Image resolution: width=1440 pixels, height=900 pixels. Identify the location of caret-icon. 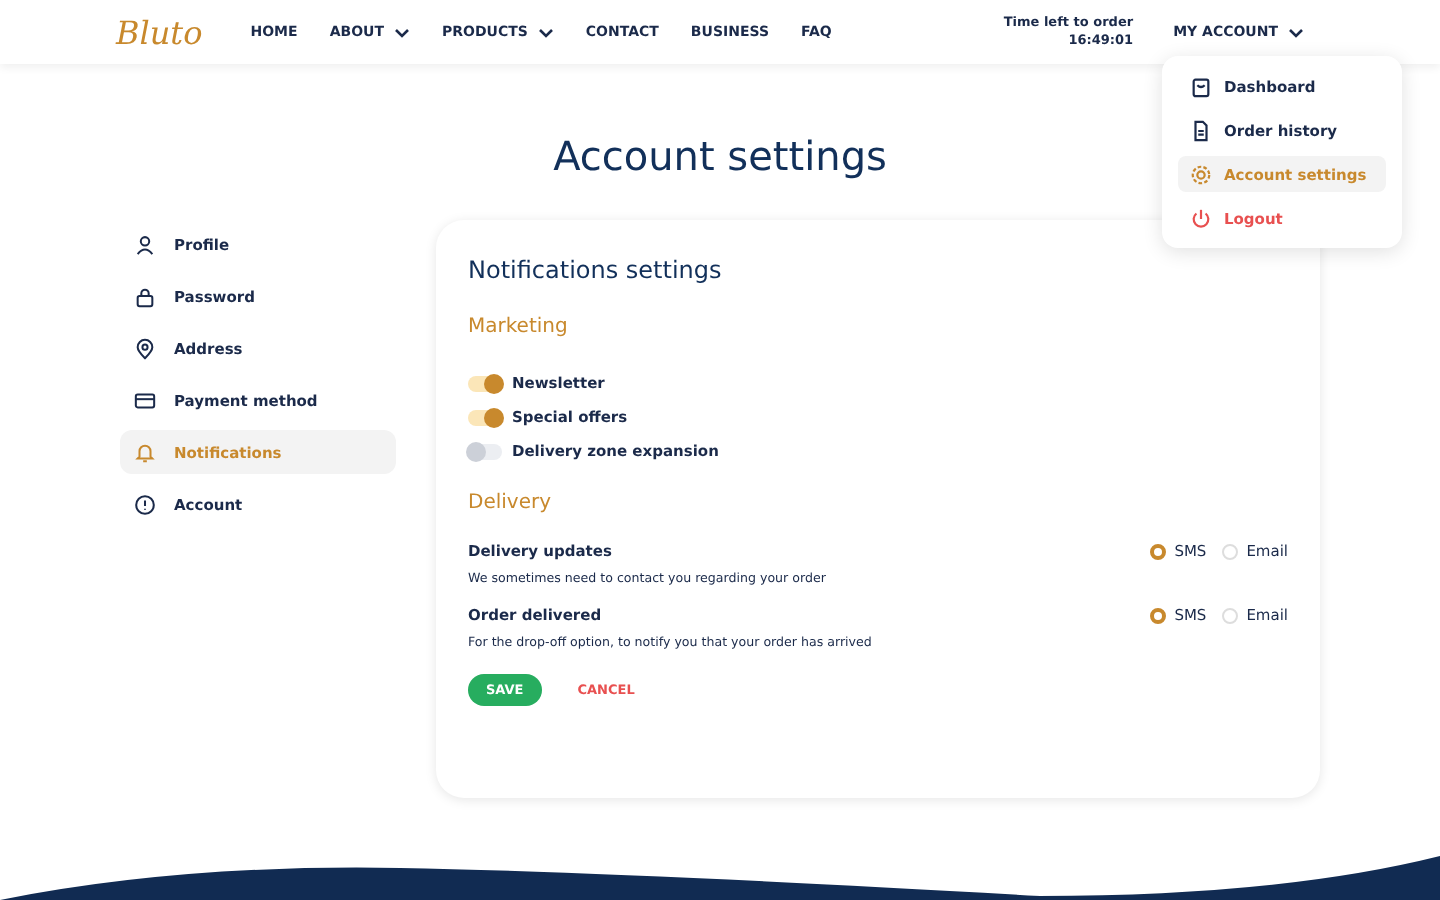
(1296, 32).